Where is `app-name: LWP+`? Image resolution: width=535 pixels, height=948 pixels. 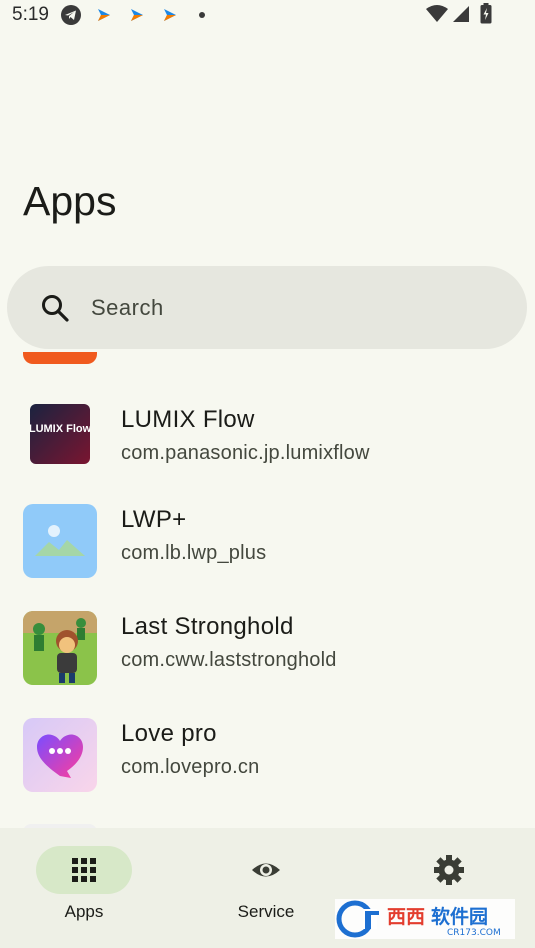
app-name: LWP+ is located at coordinates (154, 519).